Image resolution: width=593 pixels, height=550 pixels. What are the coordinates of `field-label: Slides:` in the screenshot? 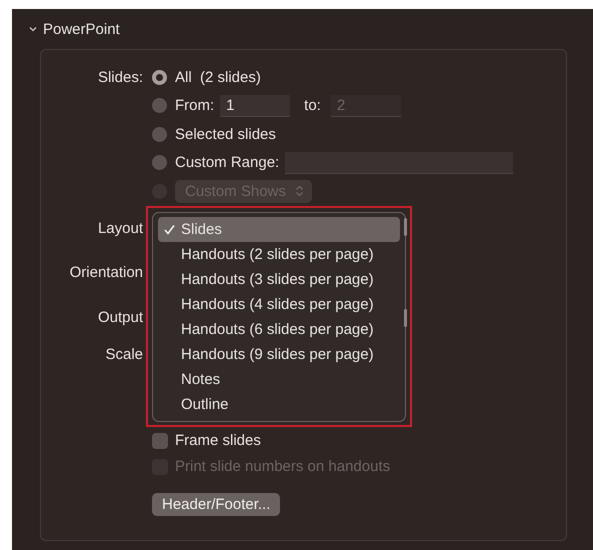 It's located at (120, 77).